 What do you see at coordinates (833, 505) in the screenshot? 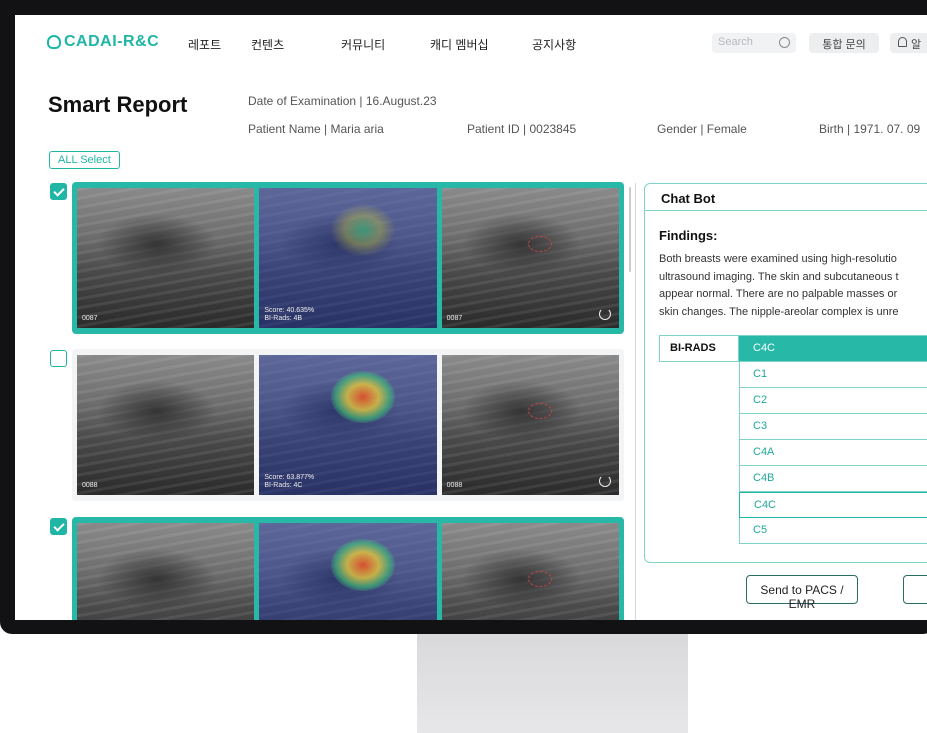
I see `birads-option-c4c: C4C` at bounding box center [833, 505].